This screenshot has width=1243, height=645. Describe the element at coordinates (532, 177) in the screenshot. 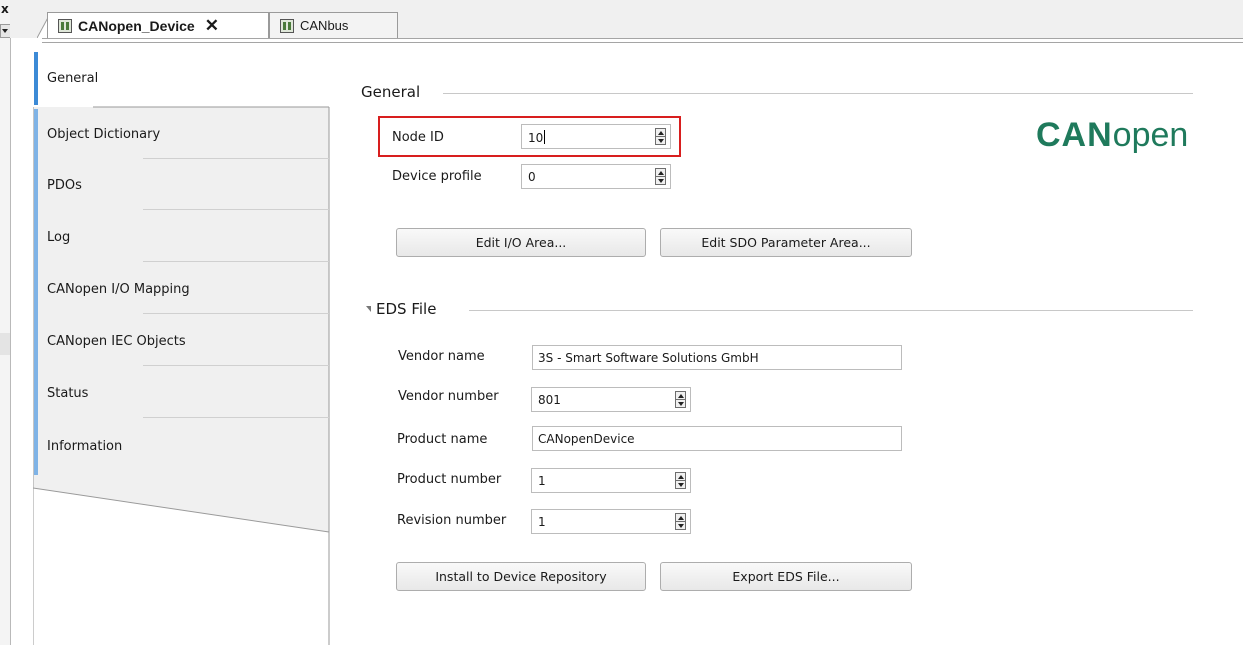

I see `device-profile-value: 0` at that location.